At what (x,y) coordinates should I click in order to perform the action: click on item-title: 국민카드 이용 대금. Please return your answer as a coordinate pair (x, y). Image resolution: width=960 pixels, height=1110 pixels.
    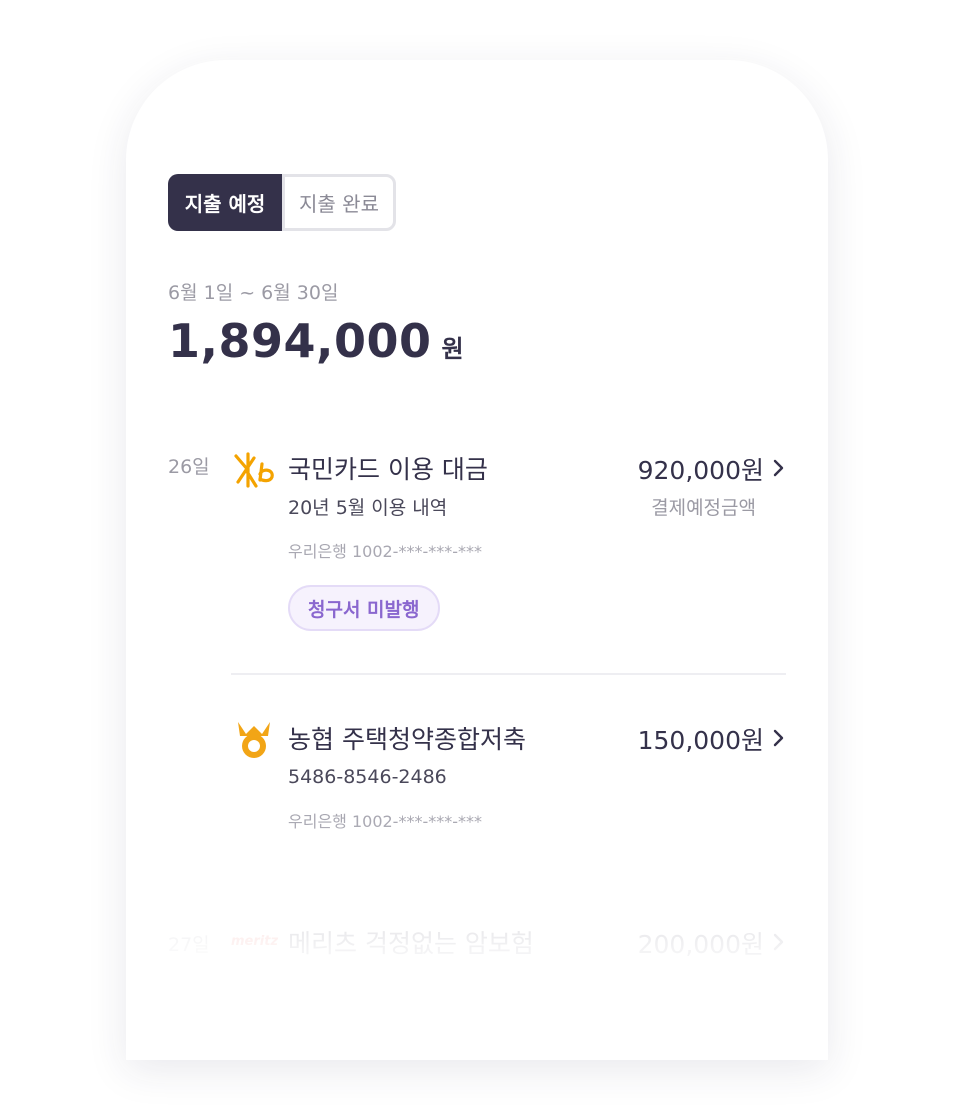
    Looking at the image, I should click on (388, 469).